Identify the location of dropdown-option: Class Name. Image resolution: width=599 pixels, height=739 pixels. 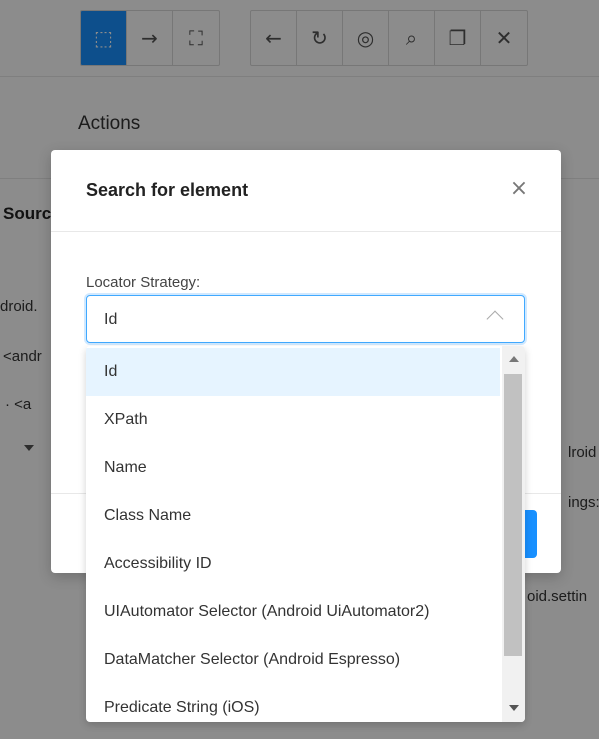
(293, 516).